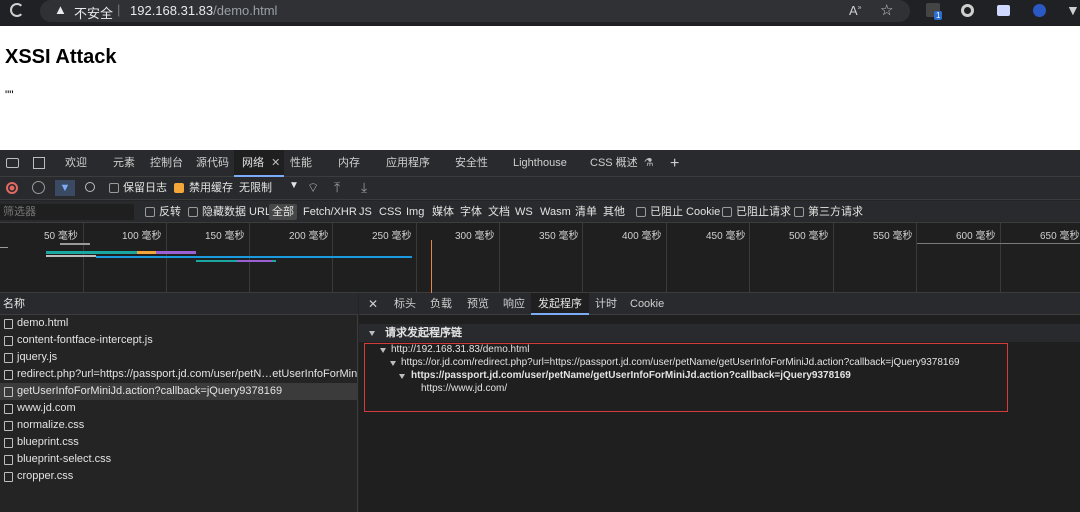  Describe the element at coordinates (170, 212) in the screenshot. I see `invert-label: 反转` at that location.